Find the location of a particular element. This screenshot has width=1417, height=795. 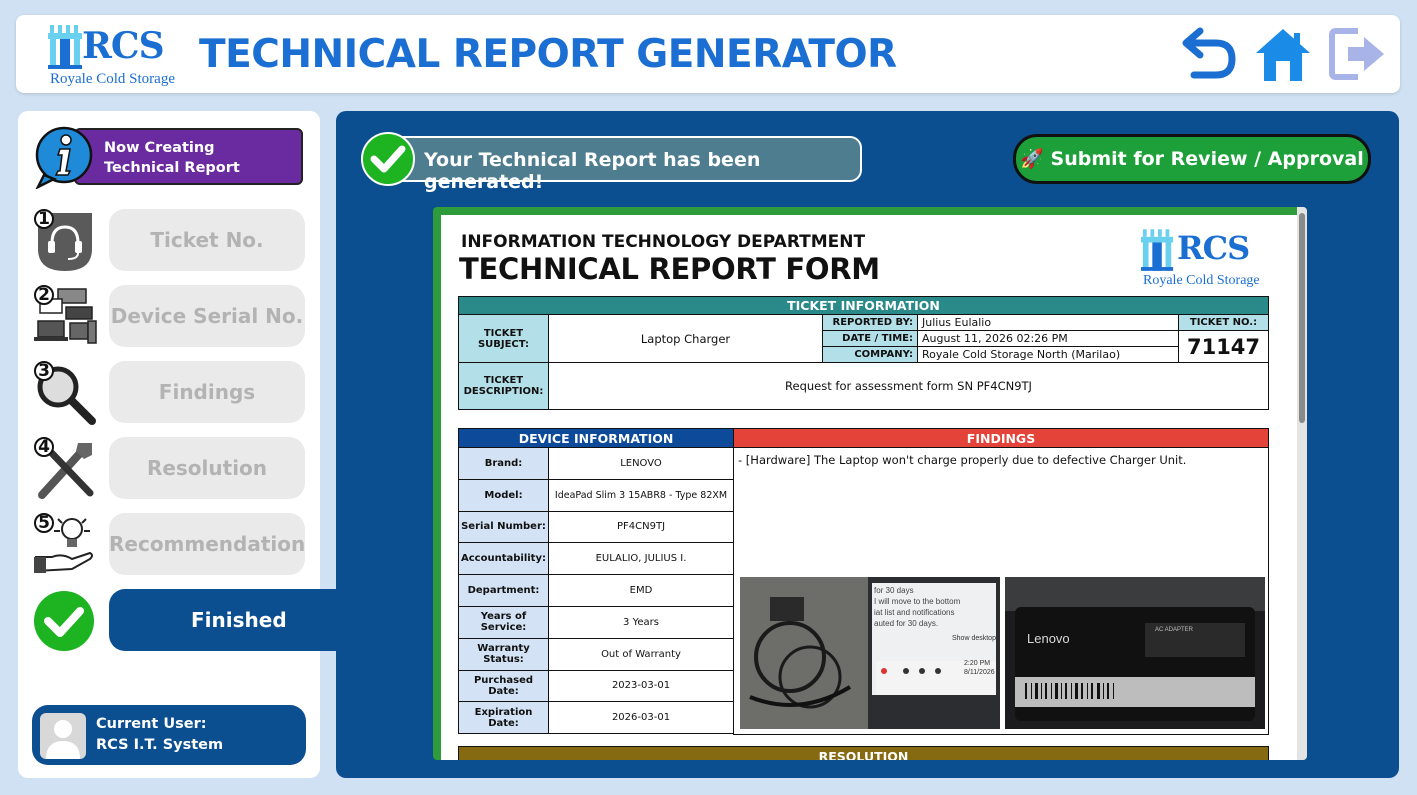

company-label: COMPANY: is located at coordinates (870, 354).